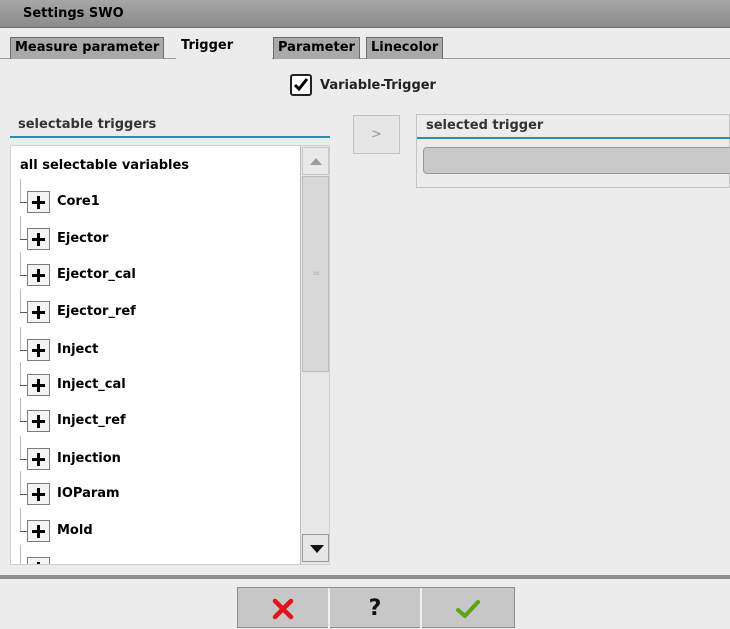  I want to click on variable-trigger-label: Variable-Trigger, so click(378, 85).